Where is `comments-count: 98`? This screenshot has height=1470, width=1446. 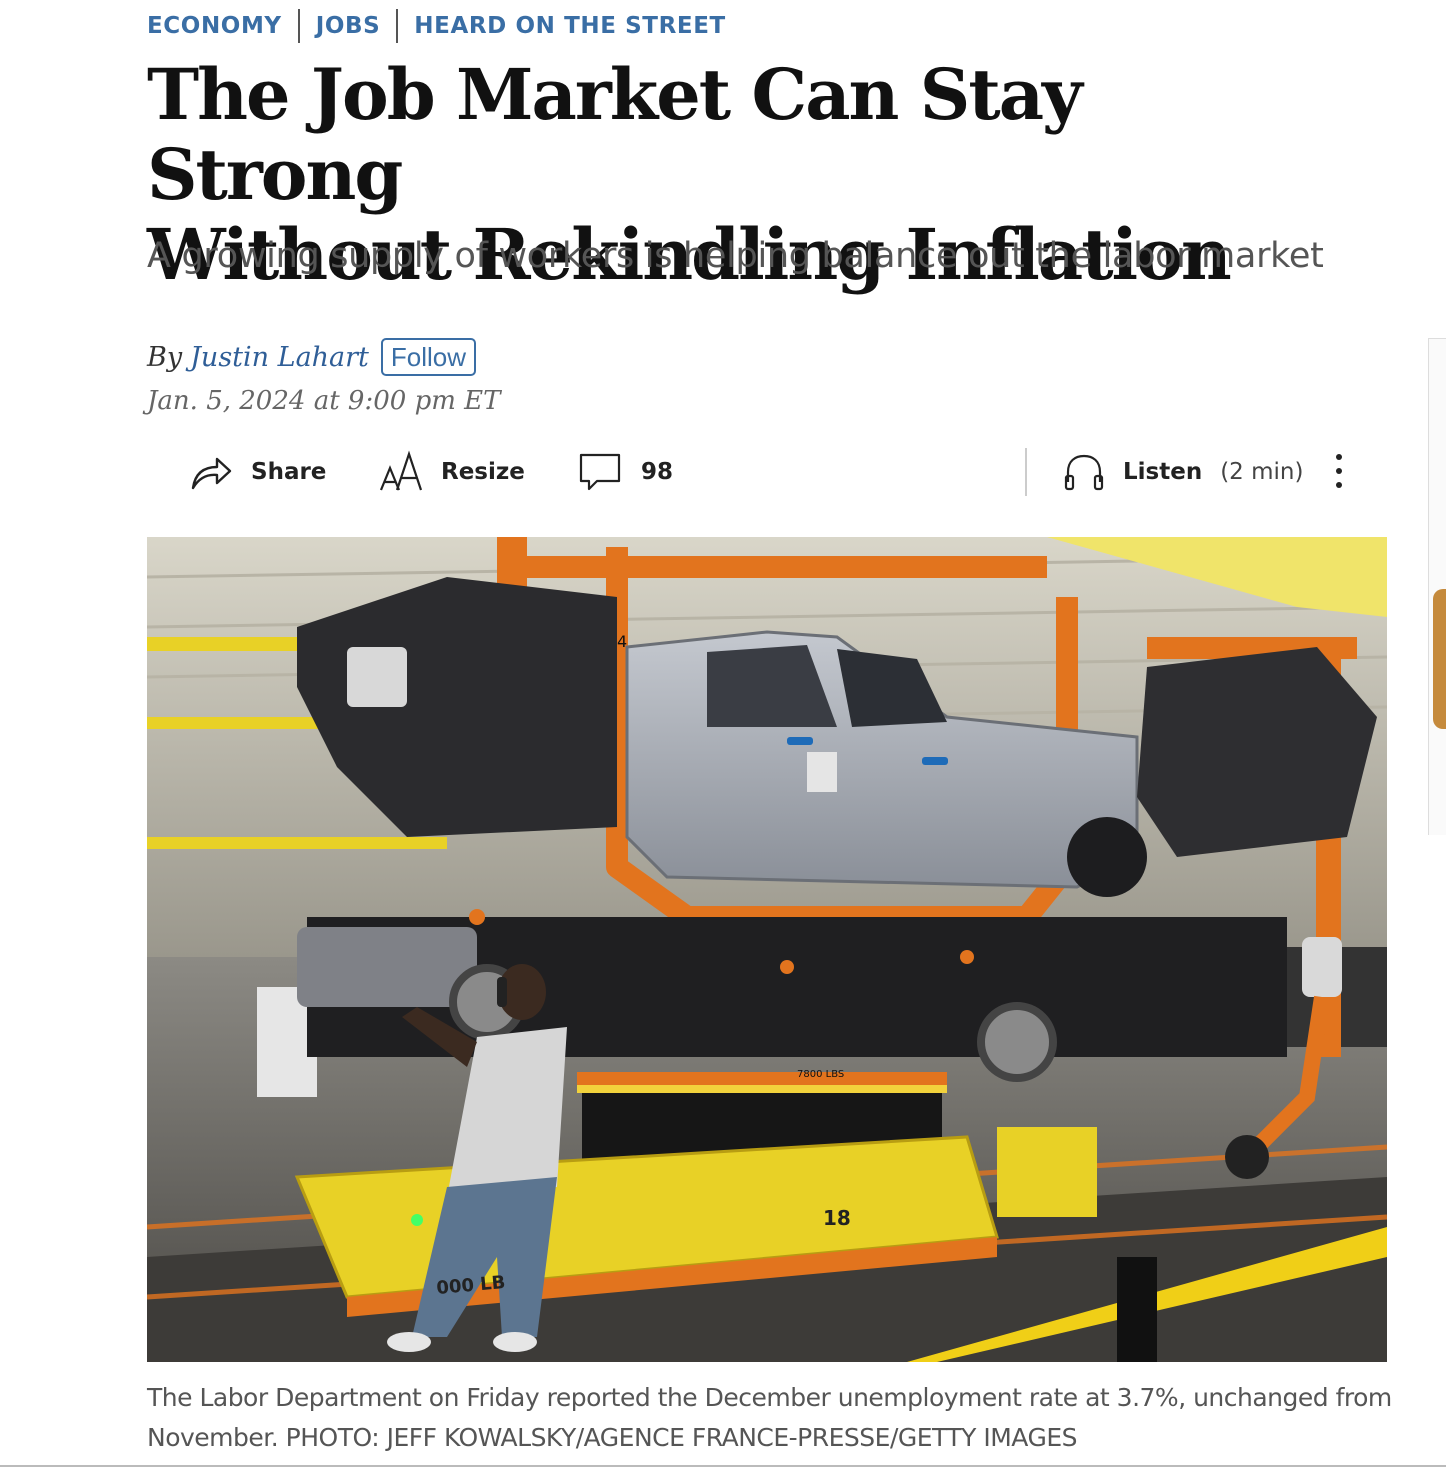
comments-count: 98 is located at coordinates (657, 472).